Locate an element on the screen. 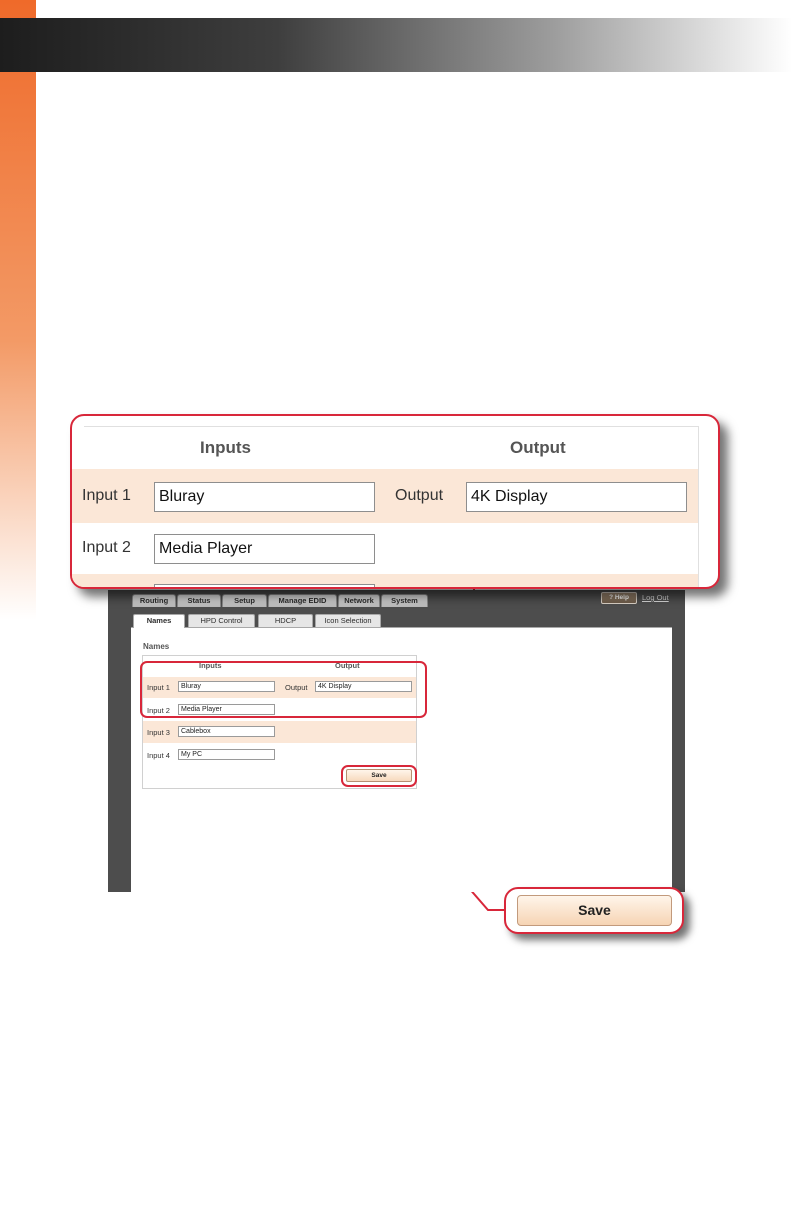 The width and height of the screenshot is (792, 1224). tab-manage-edid: Manage EDID is located at coordinates (302, 600).